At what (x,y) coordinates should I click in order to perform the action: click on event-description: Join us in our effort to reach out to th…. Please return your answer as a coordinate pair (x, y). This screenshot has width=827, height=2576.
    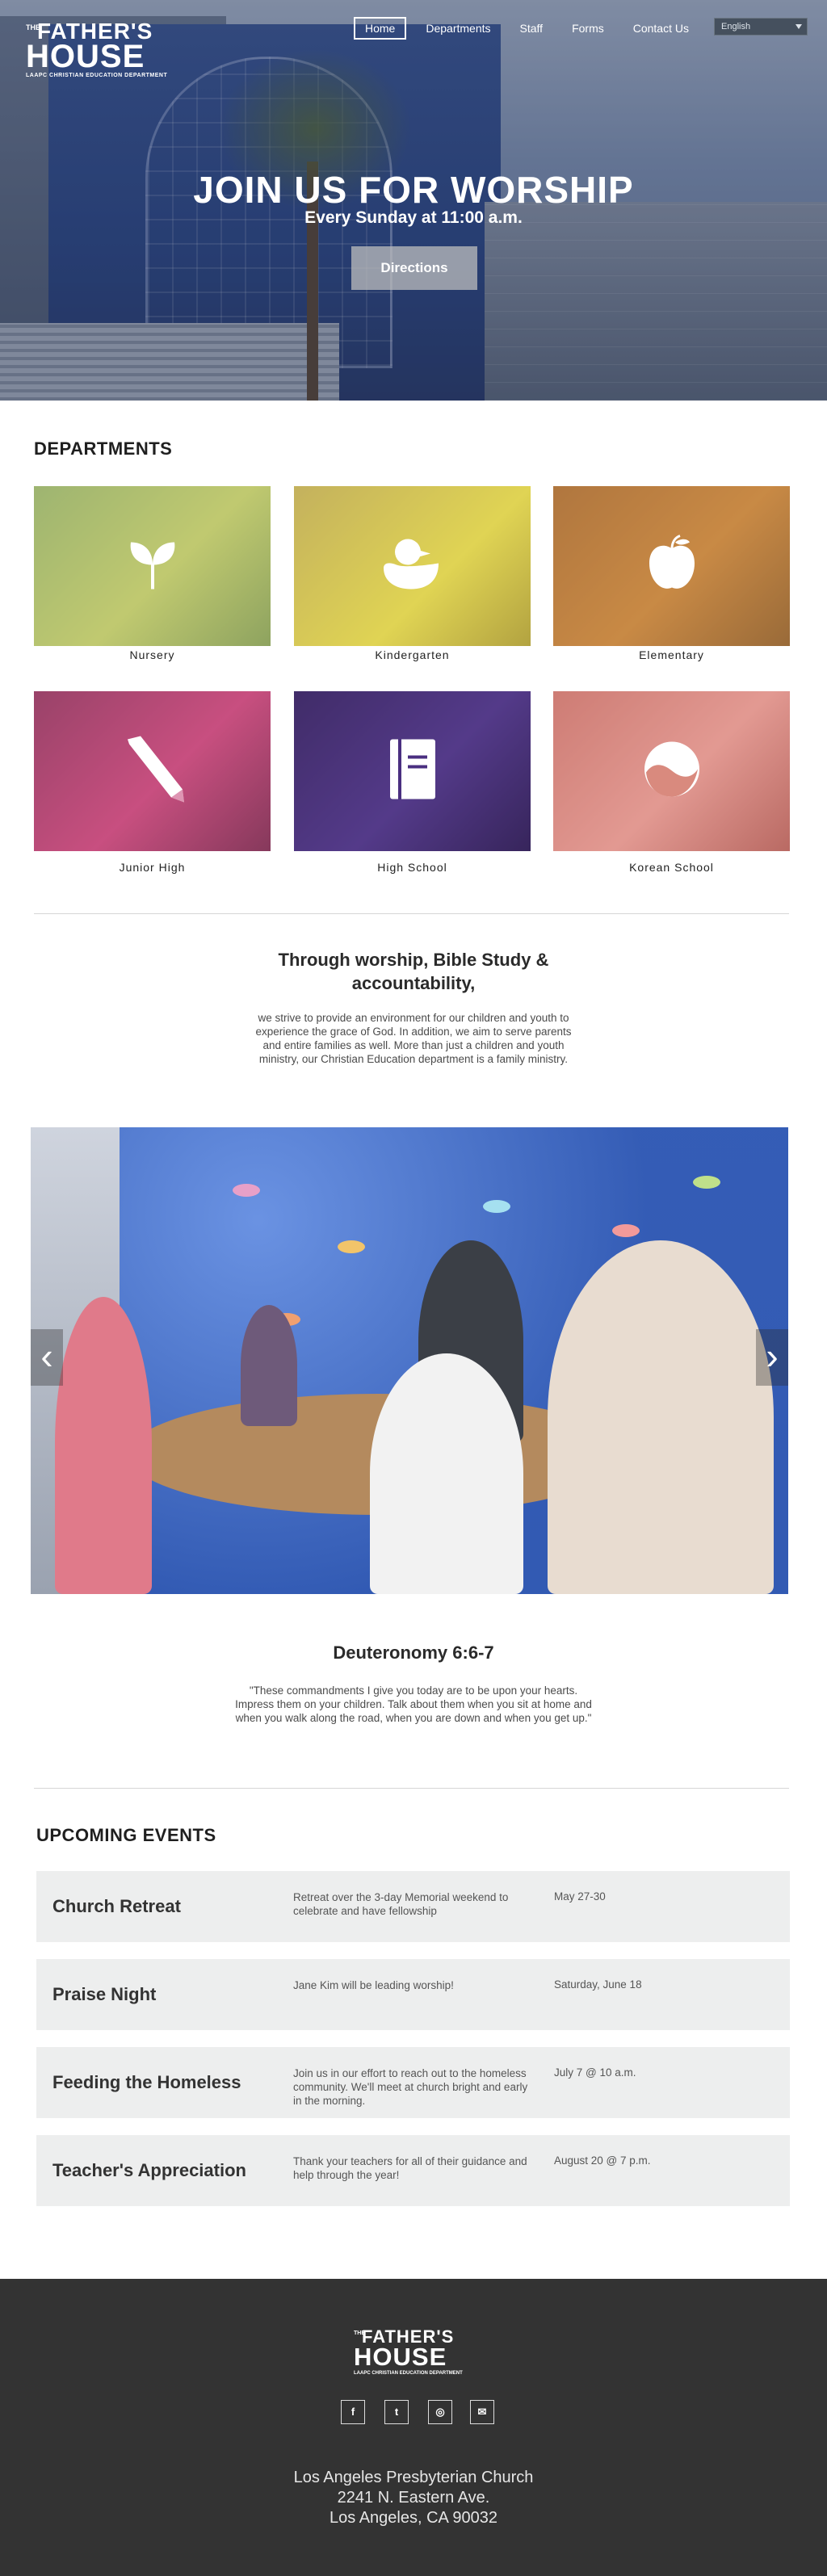
    Looking at the image, I should click on (410, 2087).